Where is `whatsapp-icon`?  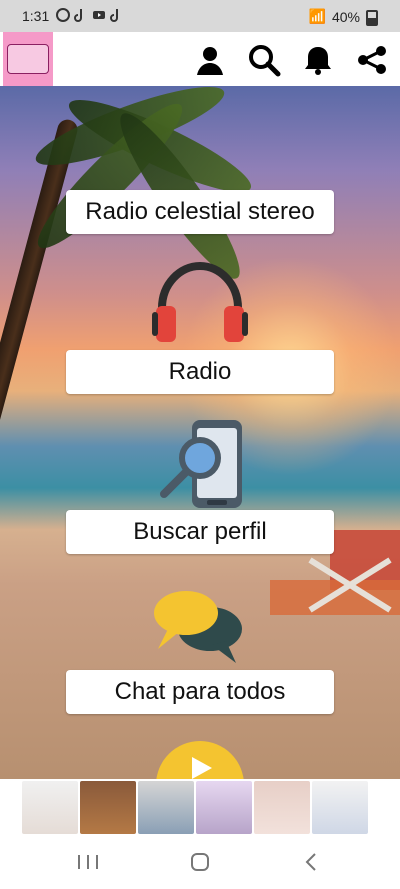 whatsapp-icon is located at coordinates (63, 15).